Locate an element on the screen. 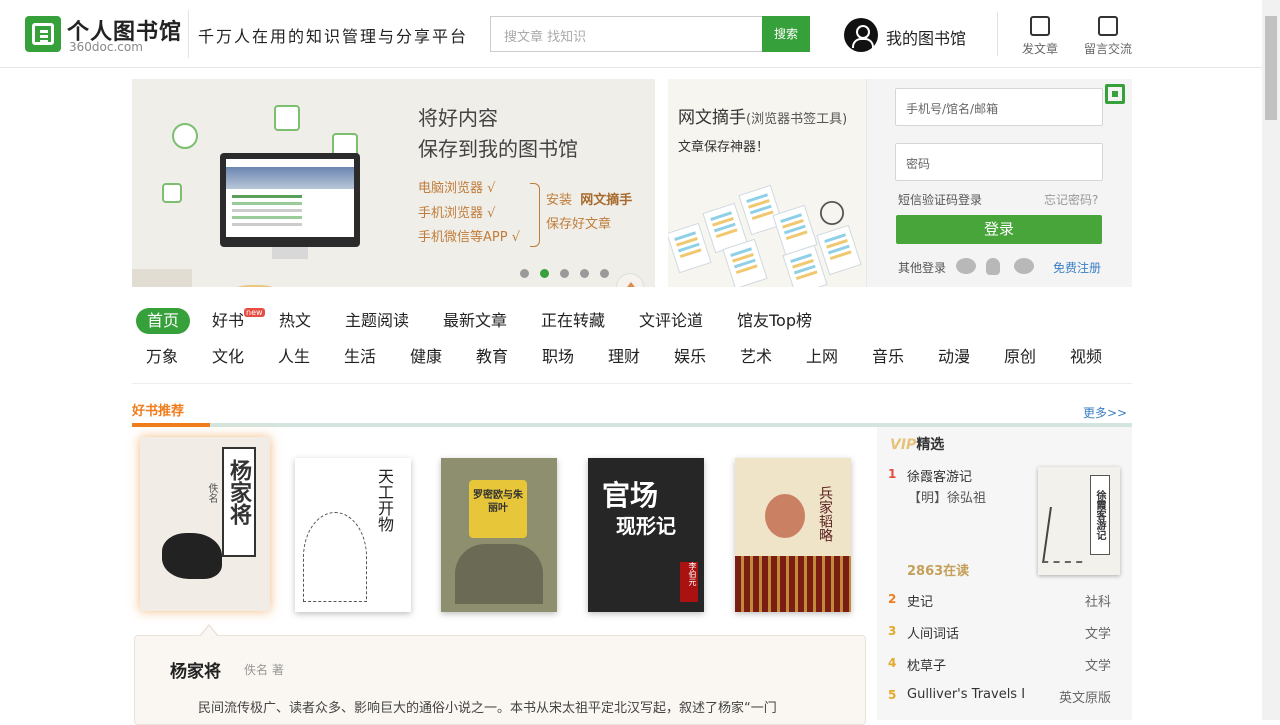 This screenshot has height=725, width=1280. shelf-illustration is located at coordinates (162, 278).